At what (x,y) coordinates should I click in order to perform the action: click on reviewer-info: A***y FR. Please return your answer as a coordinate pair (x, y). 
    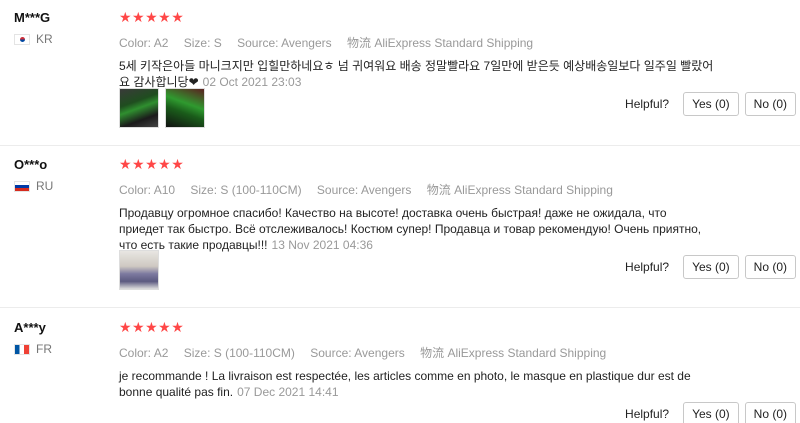
    Looking at the image, I should click on (64, 338).